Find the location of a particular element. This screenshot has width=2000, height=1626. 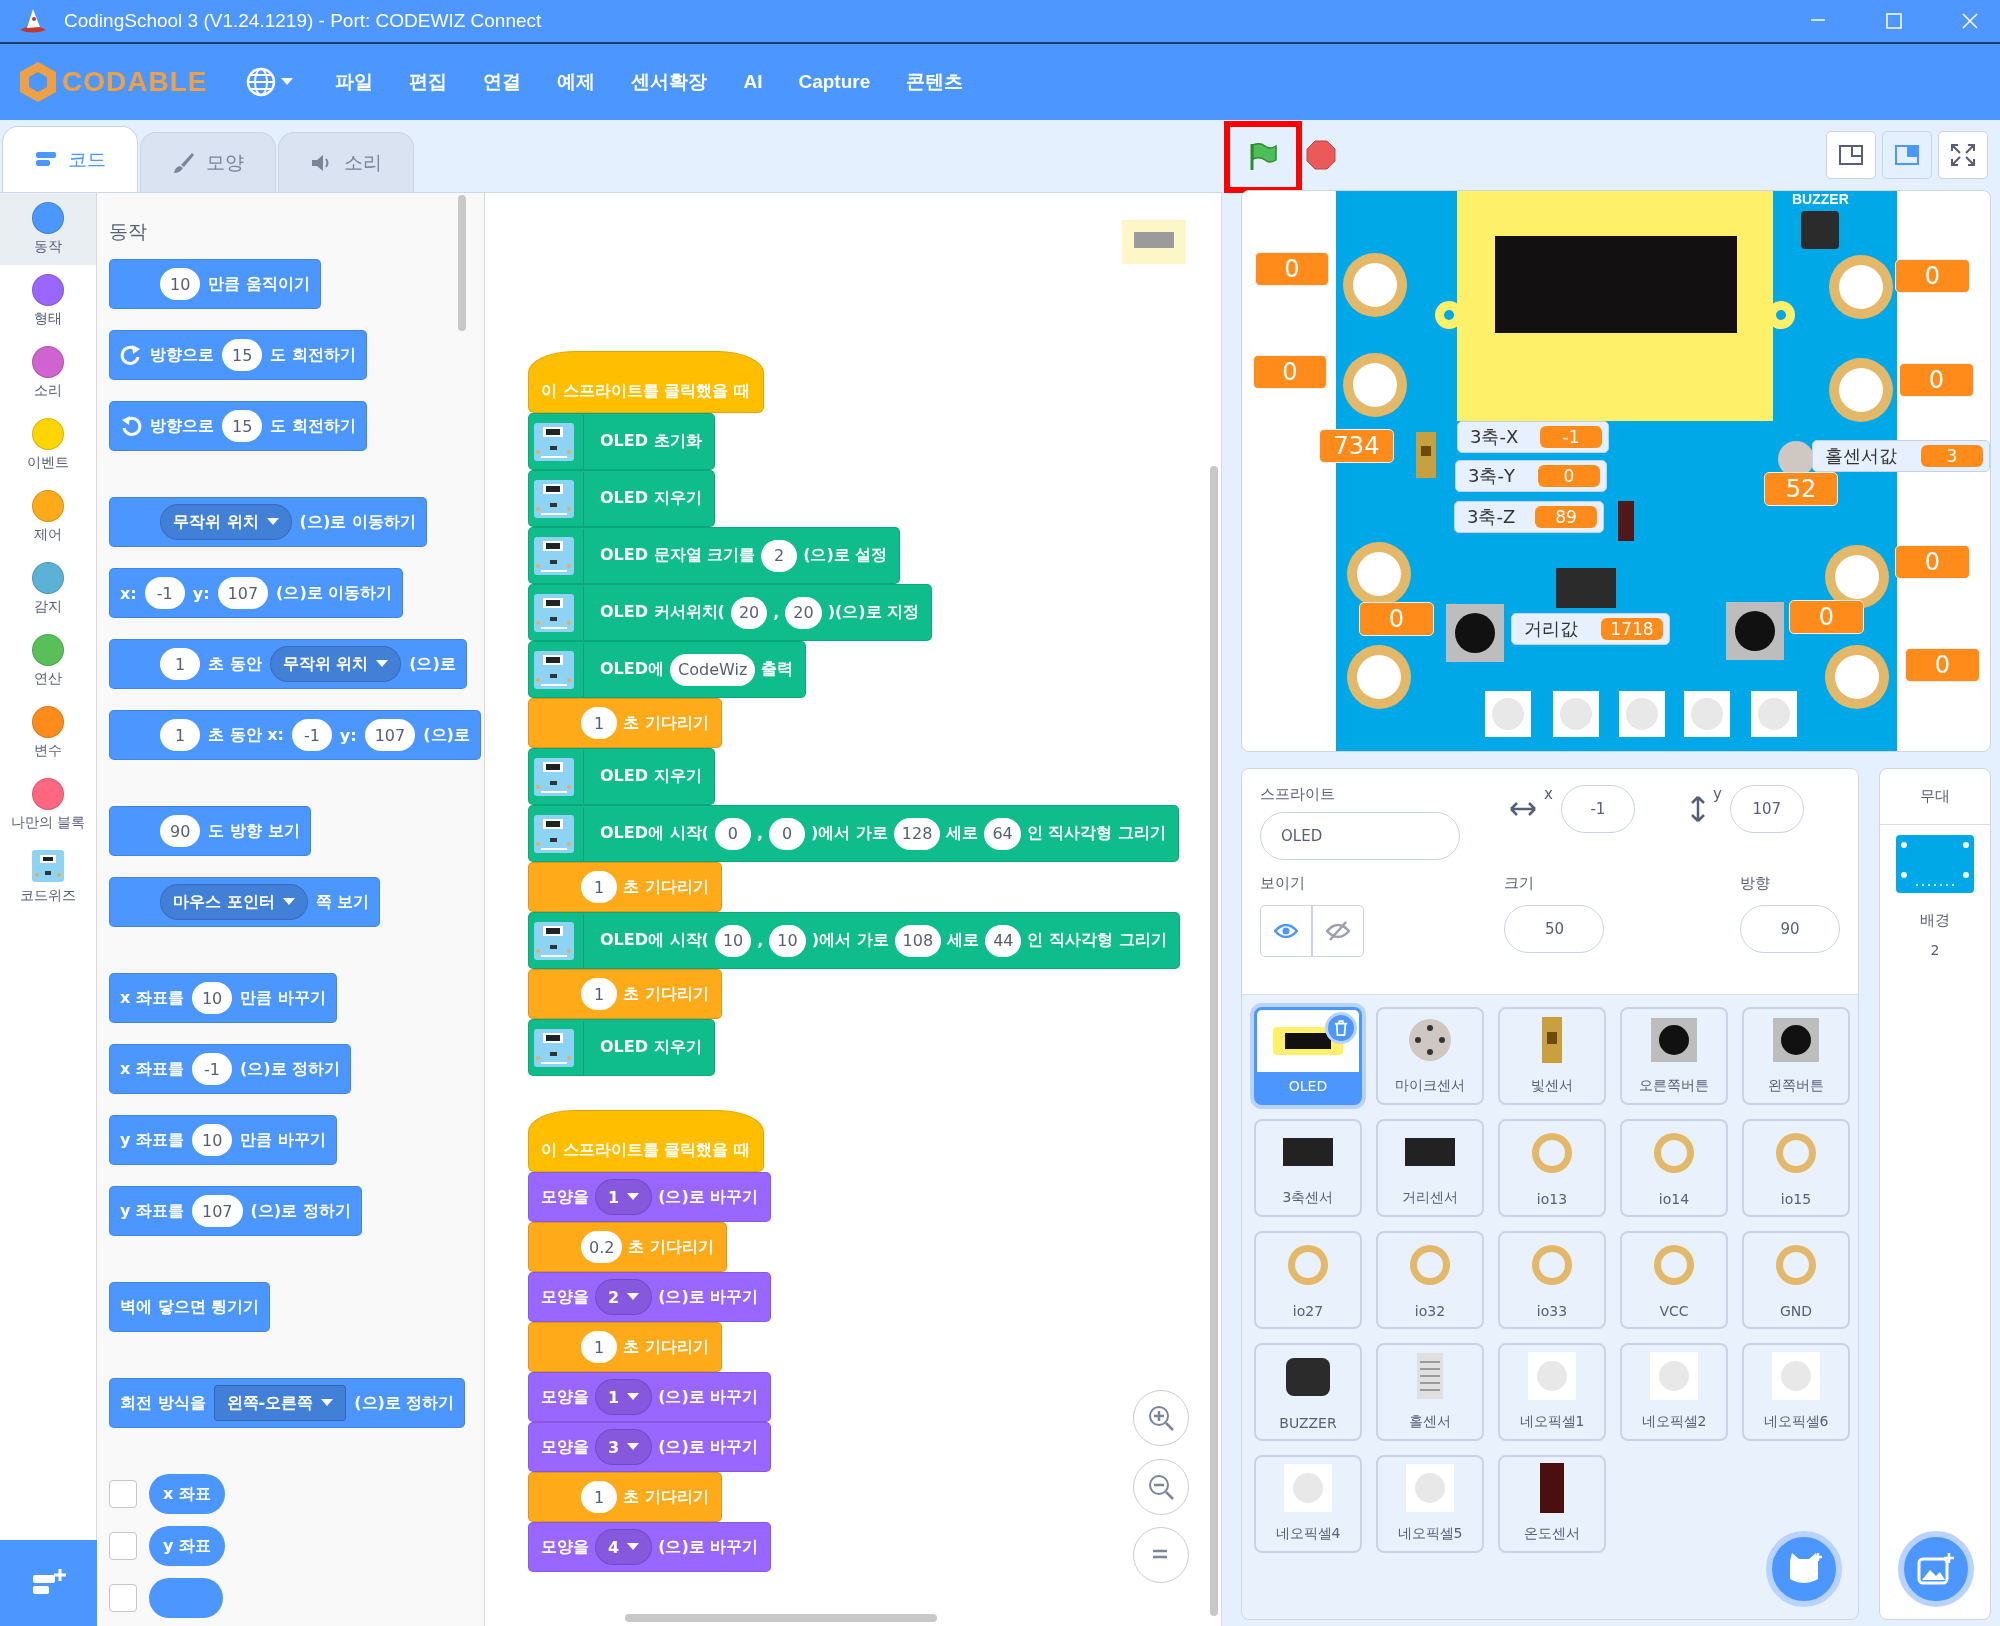

sprite-tile: 홀센서 is located at coordinates (1430, 1392).